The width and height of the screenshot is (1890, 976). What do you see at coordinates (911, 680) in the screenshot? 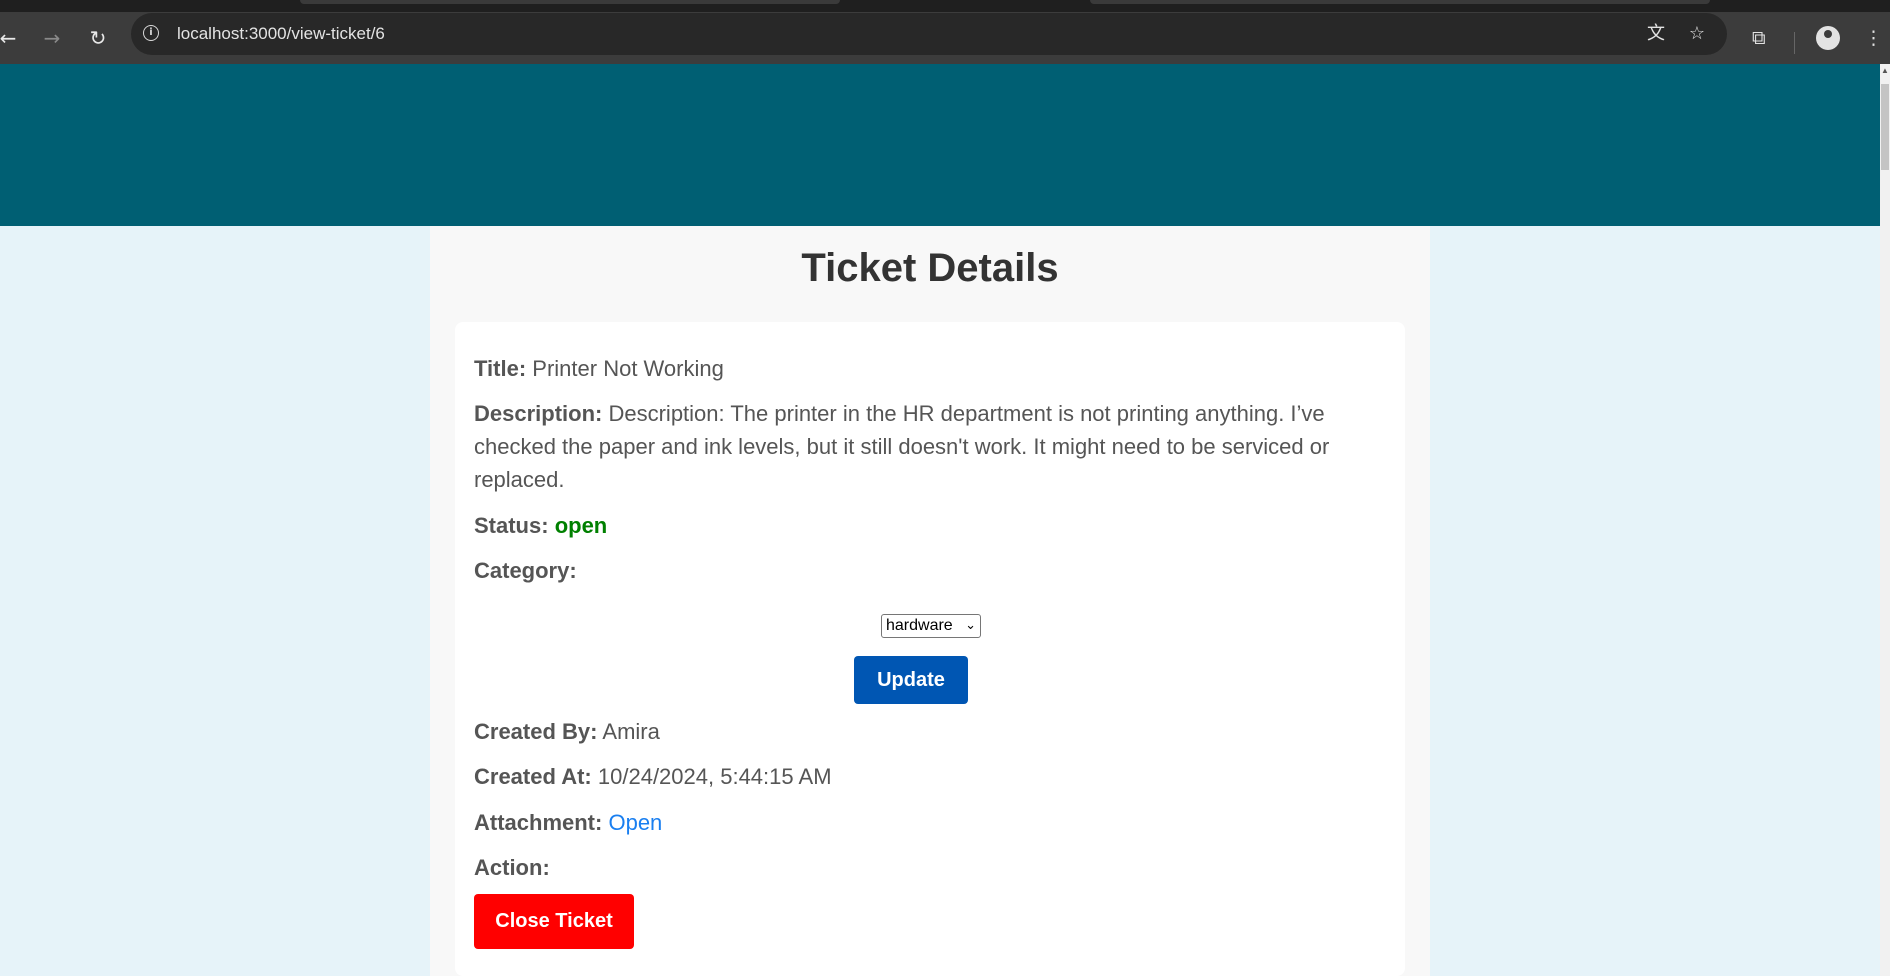
I see `update-button: Update` at bounding box center [911, 680].